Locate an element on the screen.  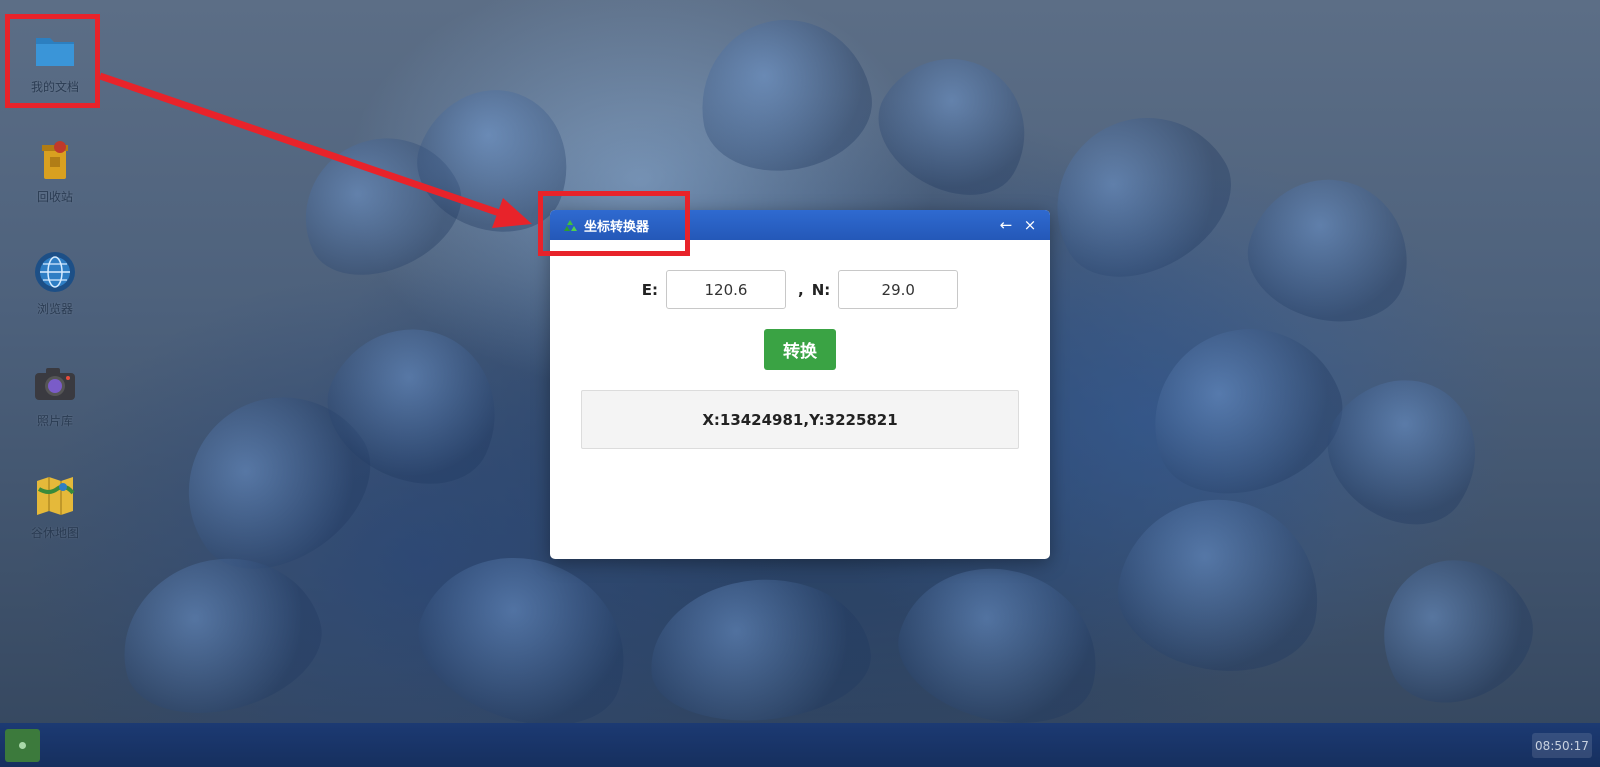
coordinate-input-row: E: , N: is located at coordinates (800, 289).